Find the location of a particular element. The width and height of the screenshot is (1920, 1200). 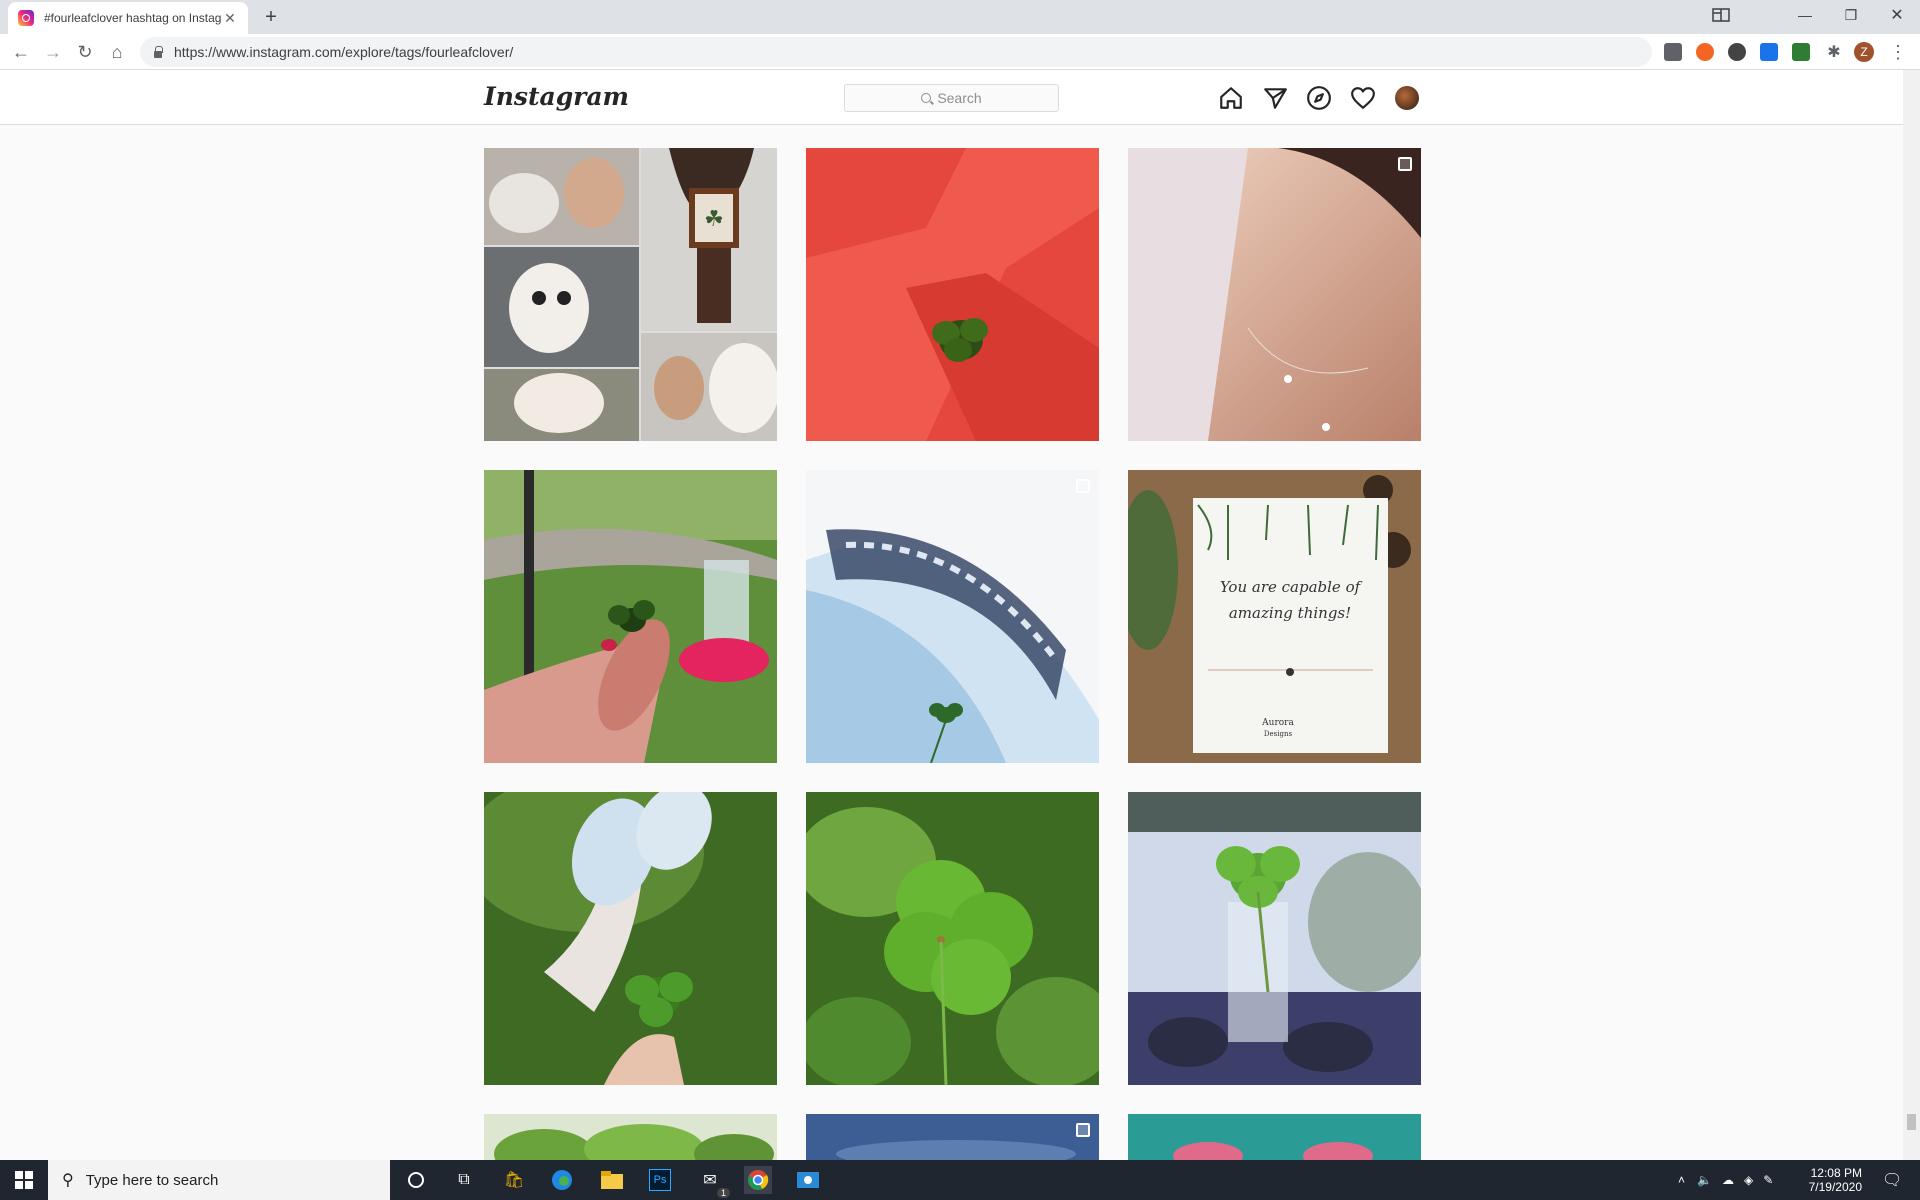

taskbar-search-box: ⚲ Type here to search is located at coordinates (219, 1180).